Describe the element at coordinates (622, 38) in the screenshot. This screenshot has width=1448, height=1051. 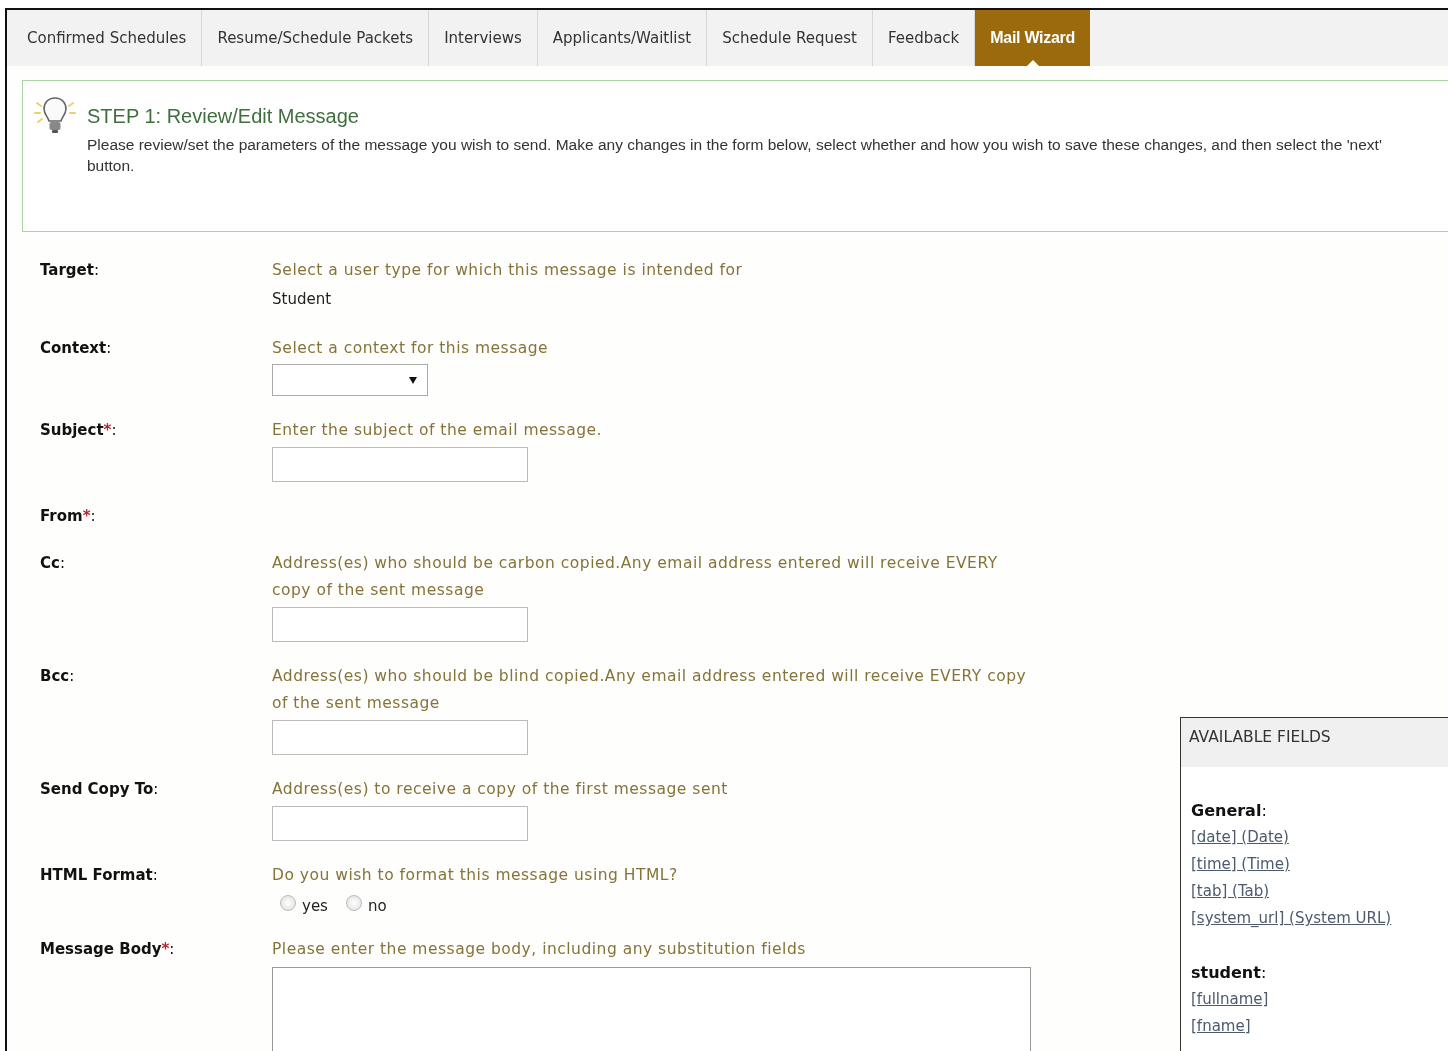
I see `tab: Applicants/Waitlist` at that location.